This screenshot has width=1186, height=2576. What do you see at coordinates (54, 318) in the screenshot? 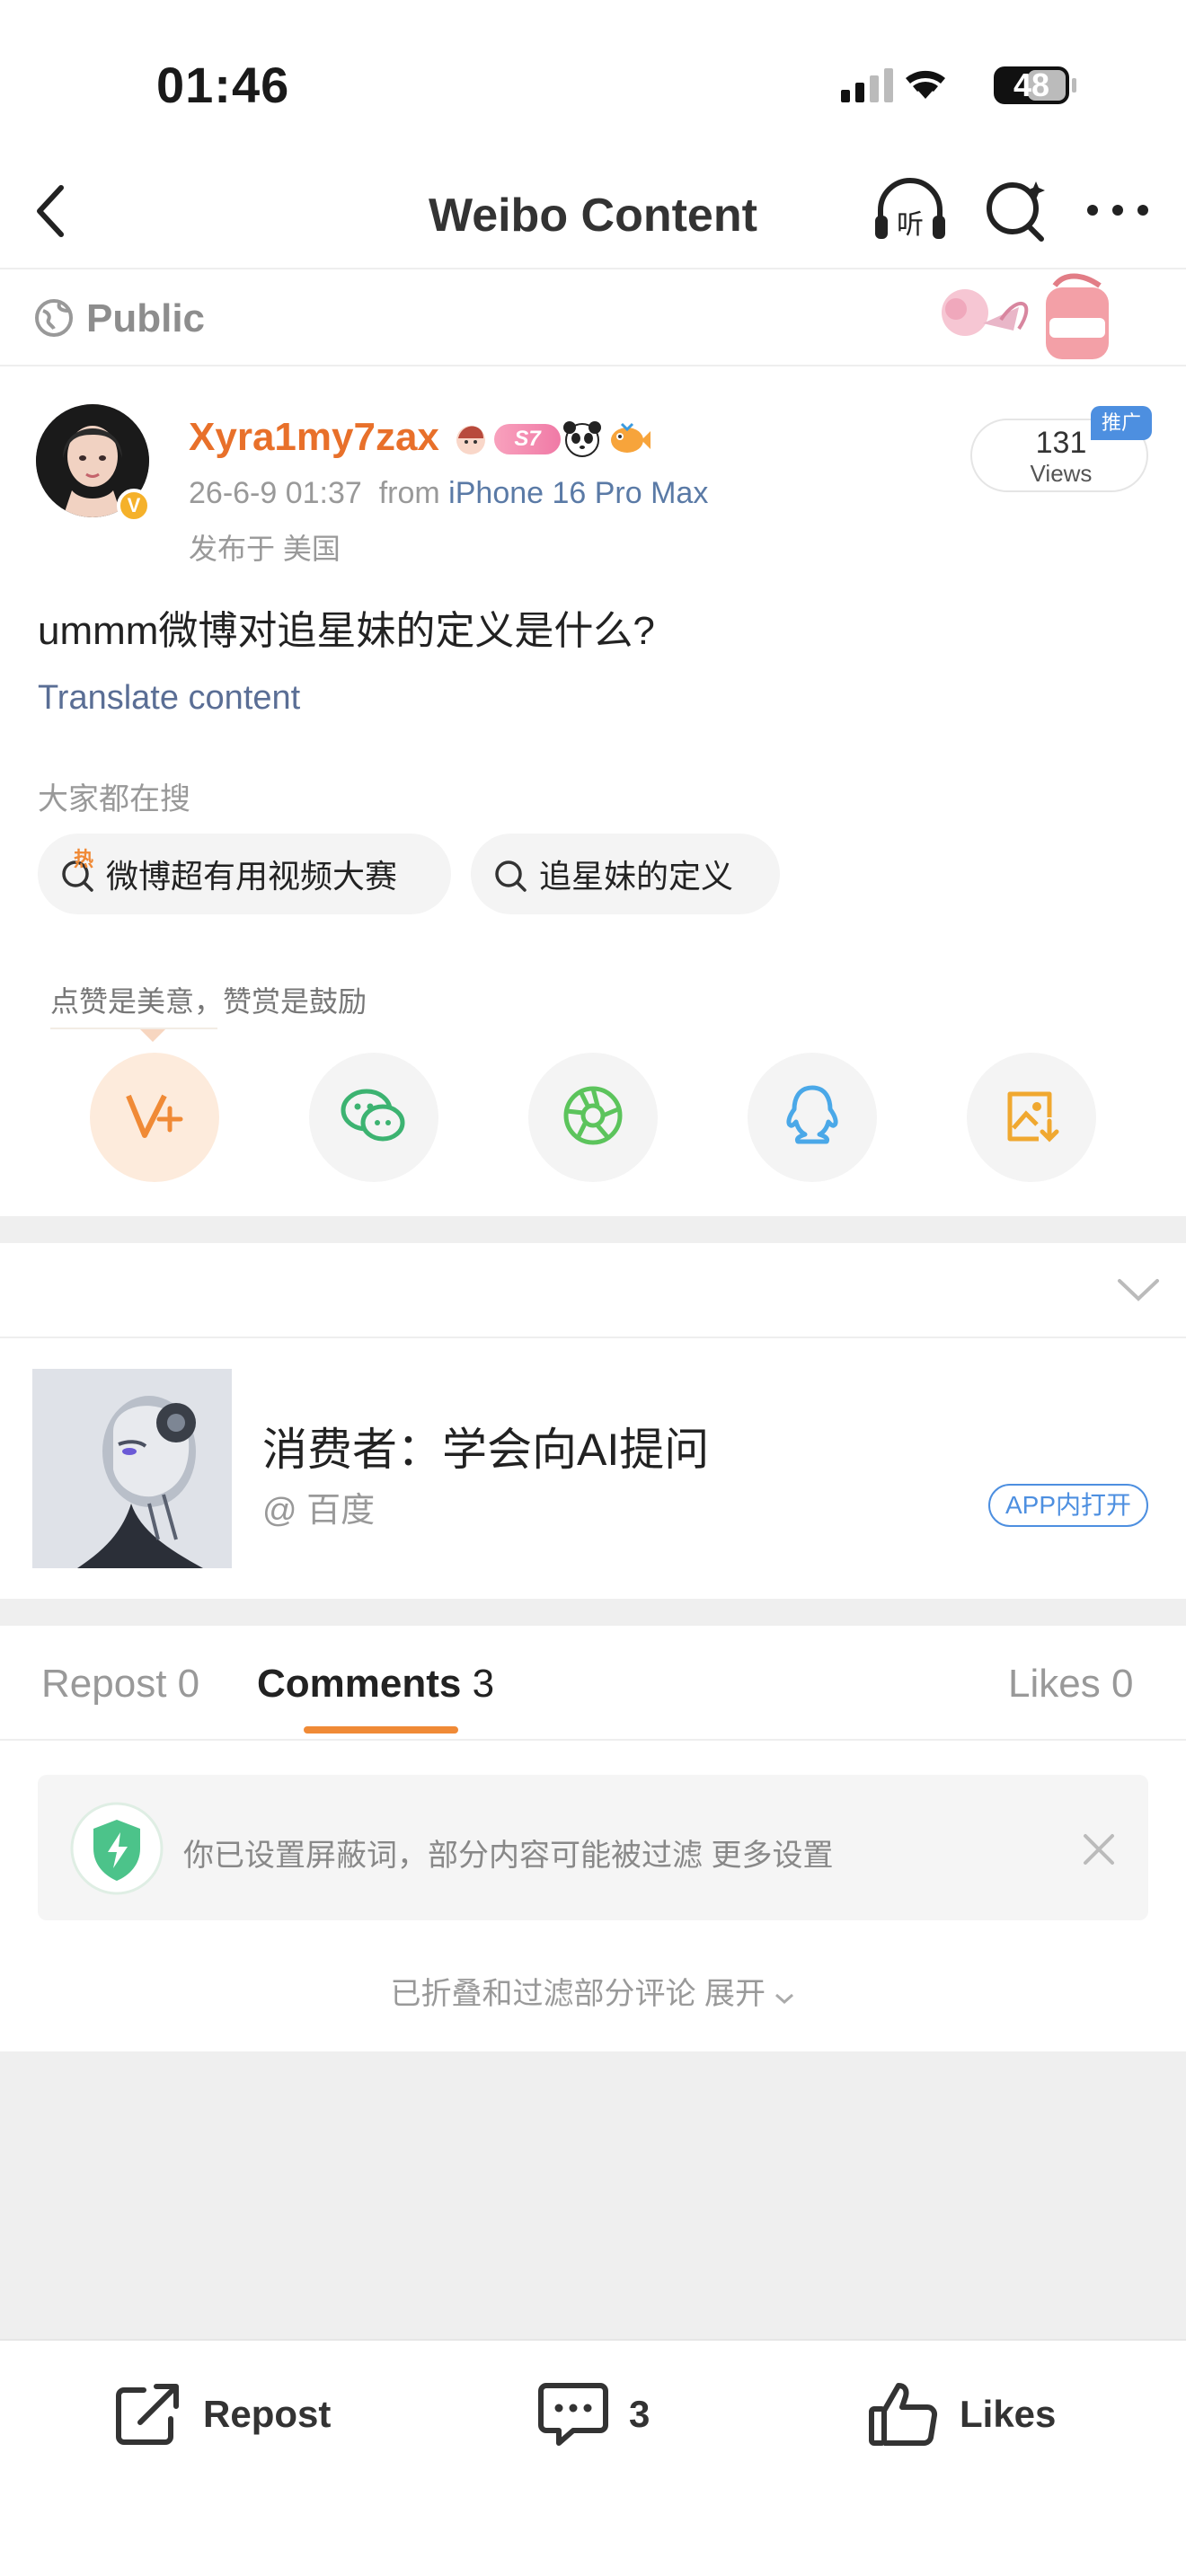
I see `globe-icon` at bounding box center [54, 318].